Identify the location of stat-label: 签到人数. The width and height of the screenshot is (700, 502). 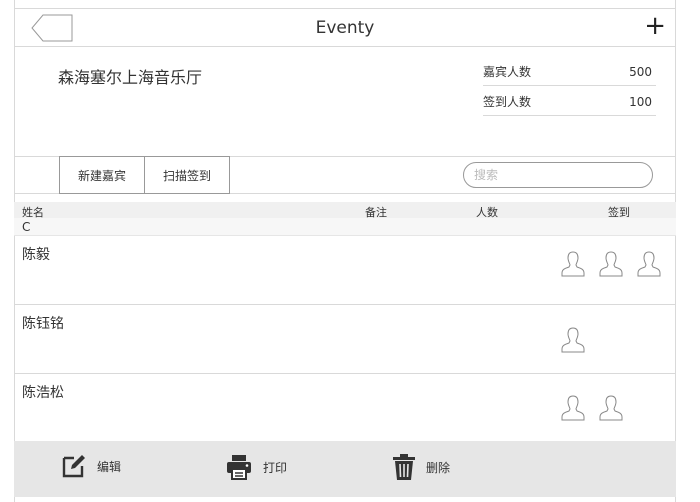
(507, 102).